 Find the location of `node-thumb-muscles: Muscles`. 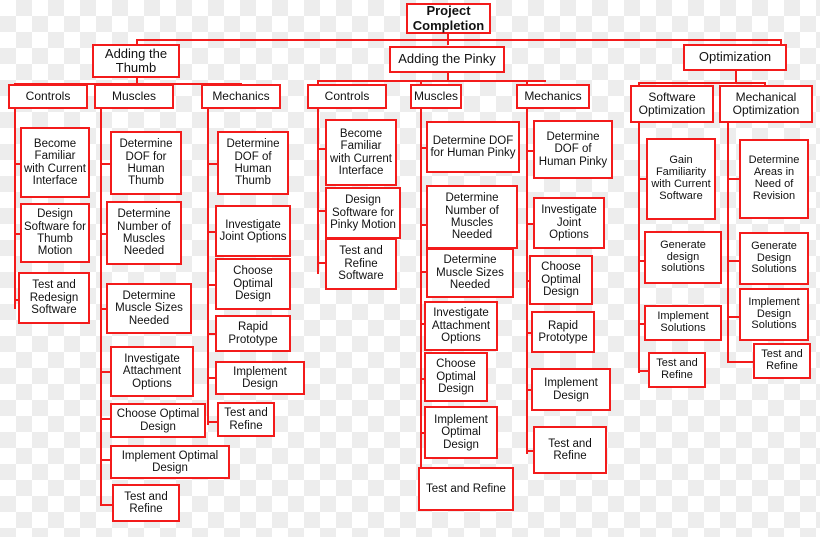

node-thumb-muscles: Muscles is located at coordinates (134, 96).